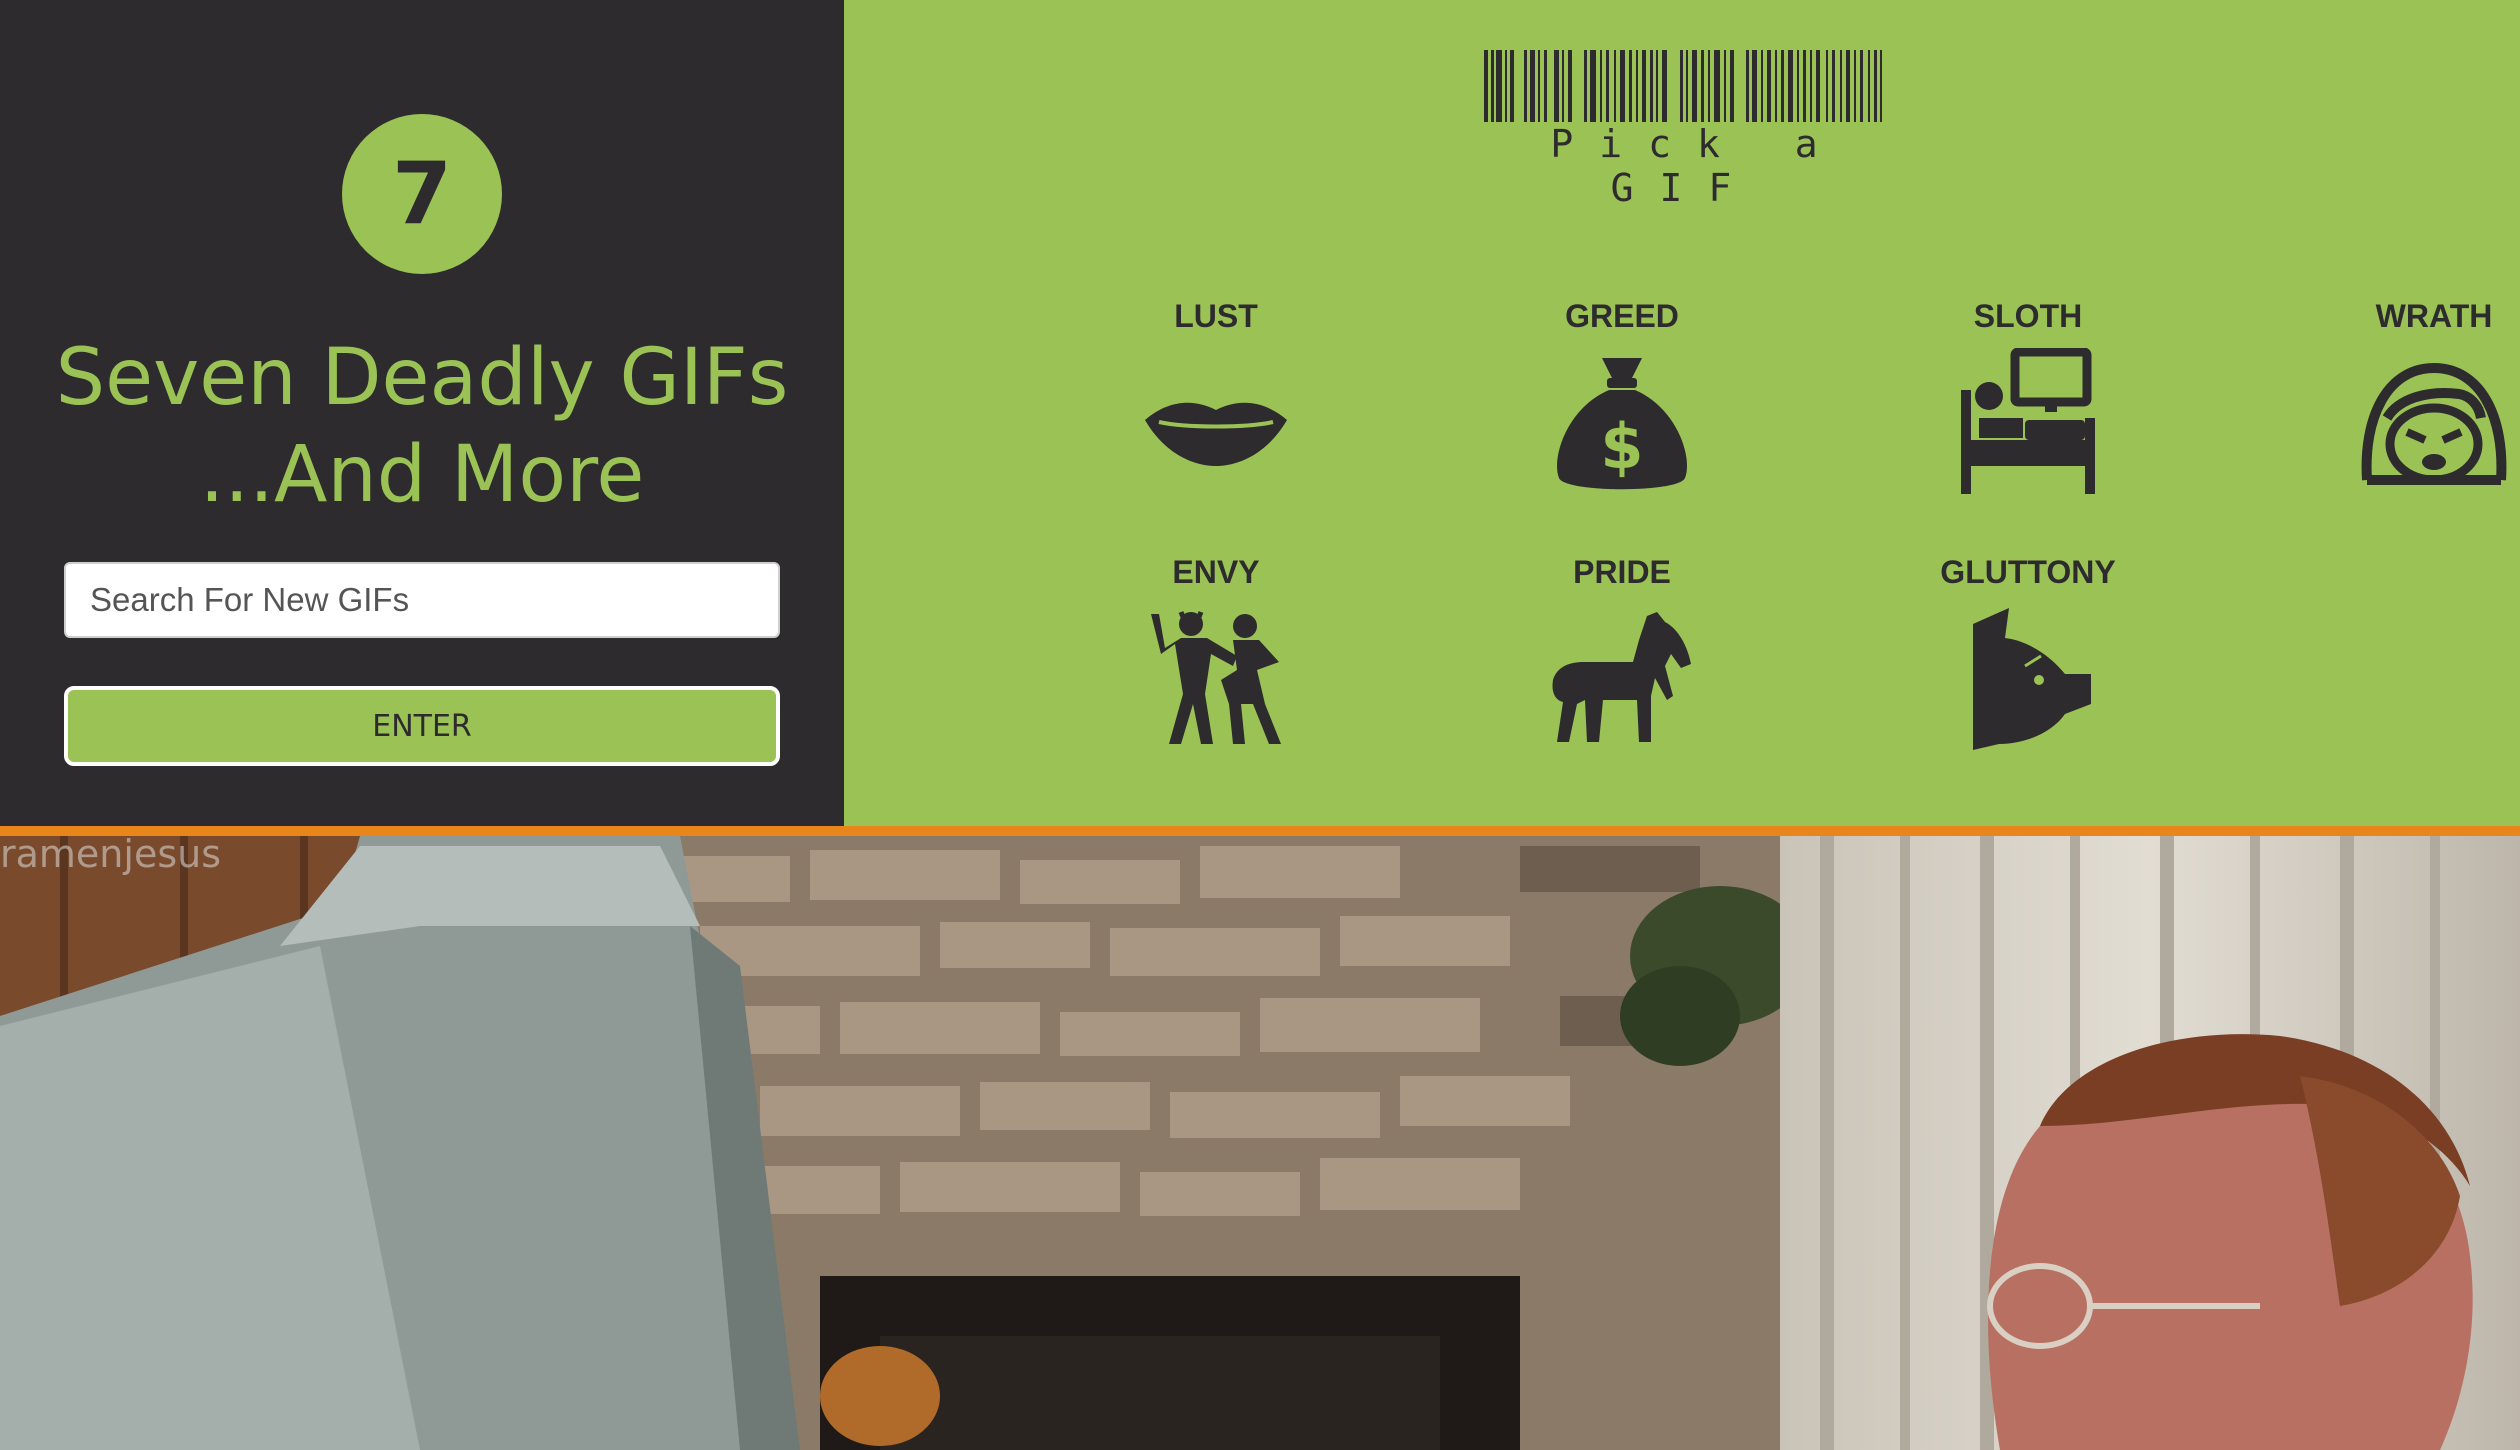 The image size is (2520, 1450). I want to click on sin-label: PRIDE, so click(1622, 572).